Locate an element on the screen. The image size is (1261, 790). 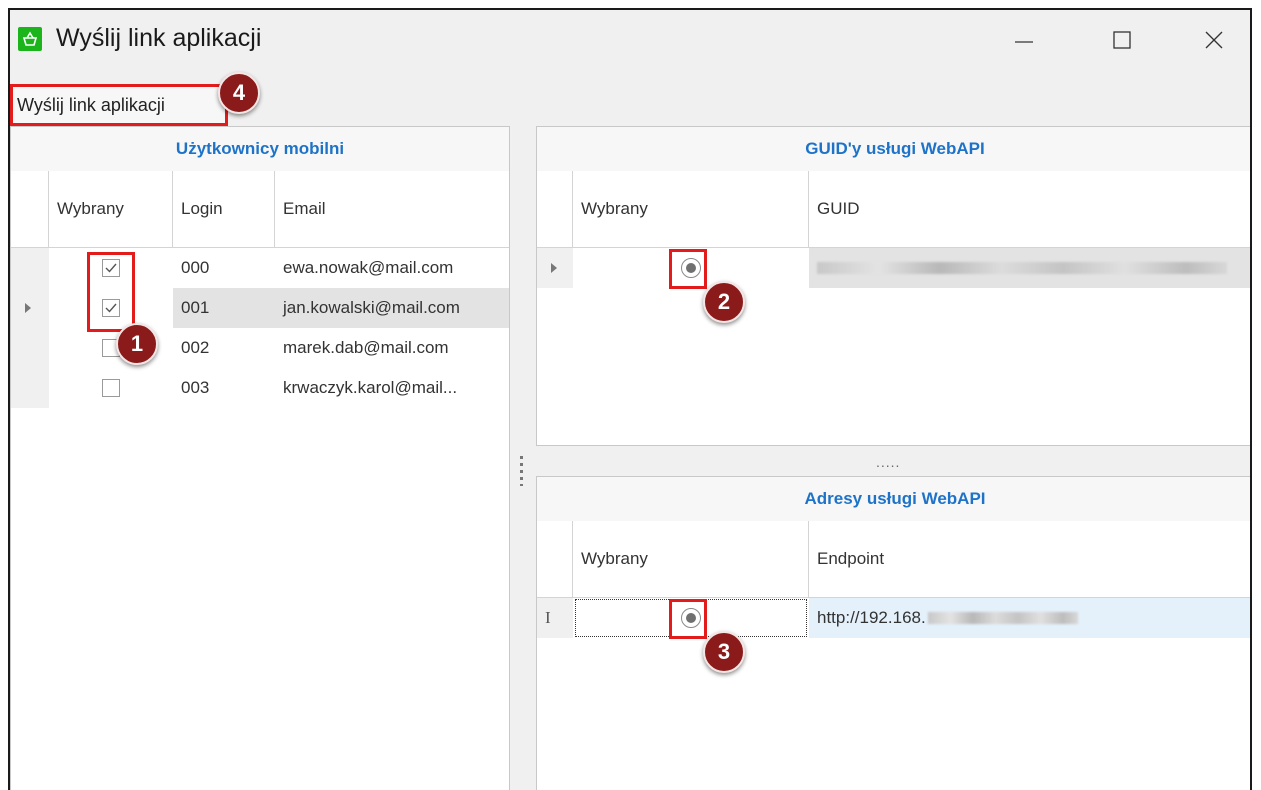
col-login-header: Login is located at coordinates (224, 209).